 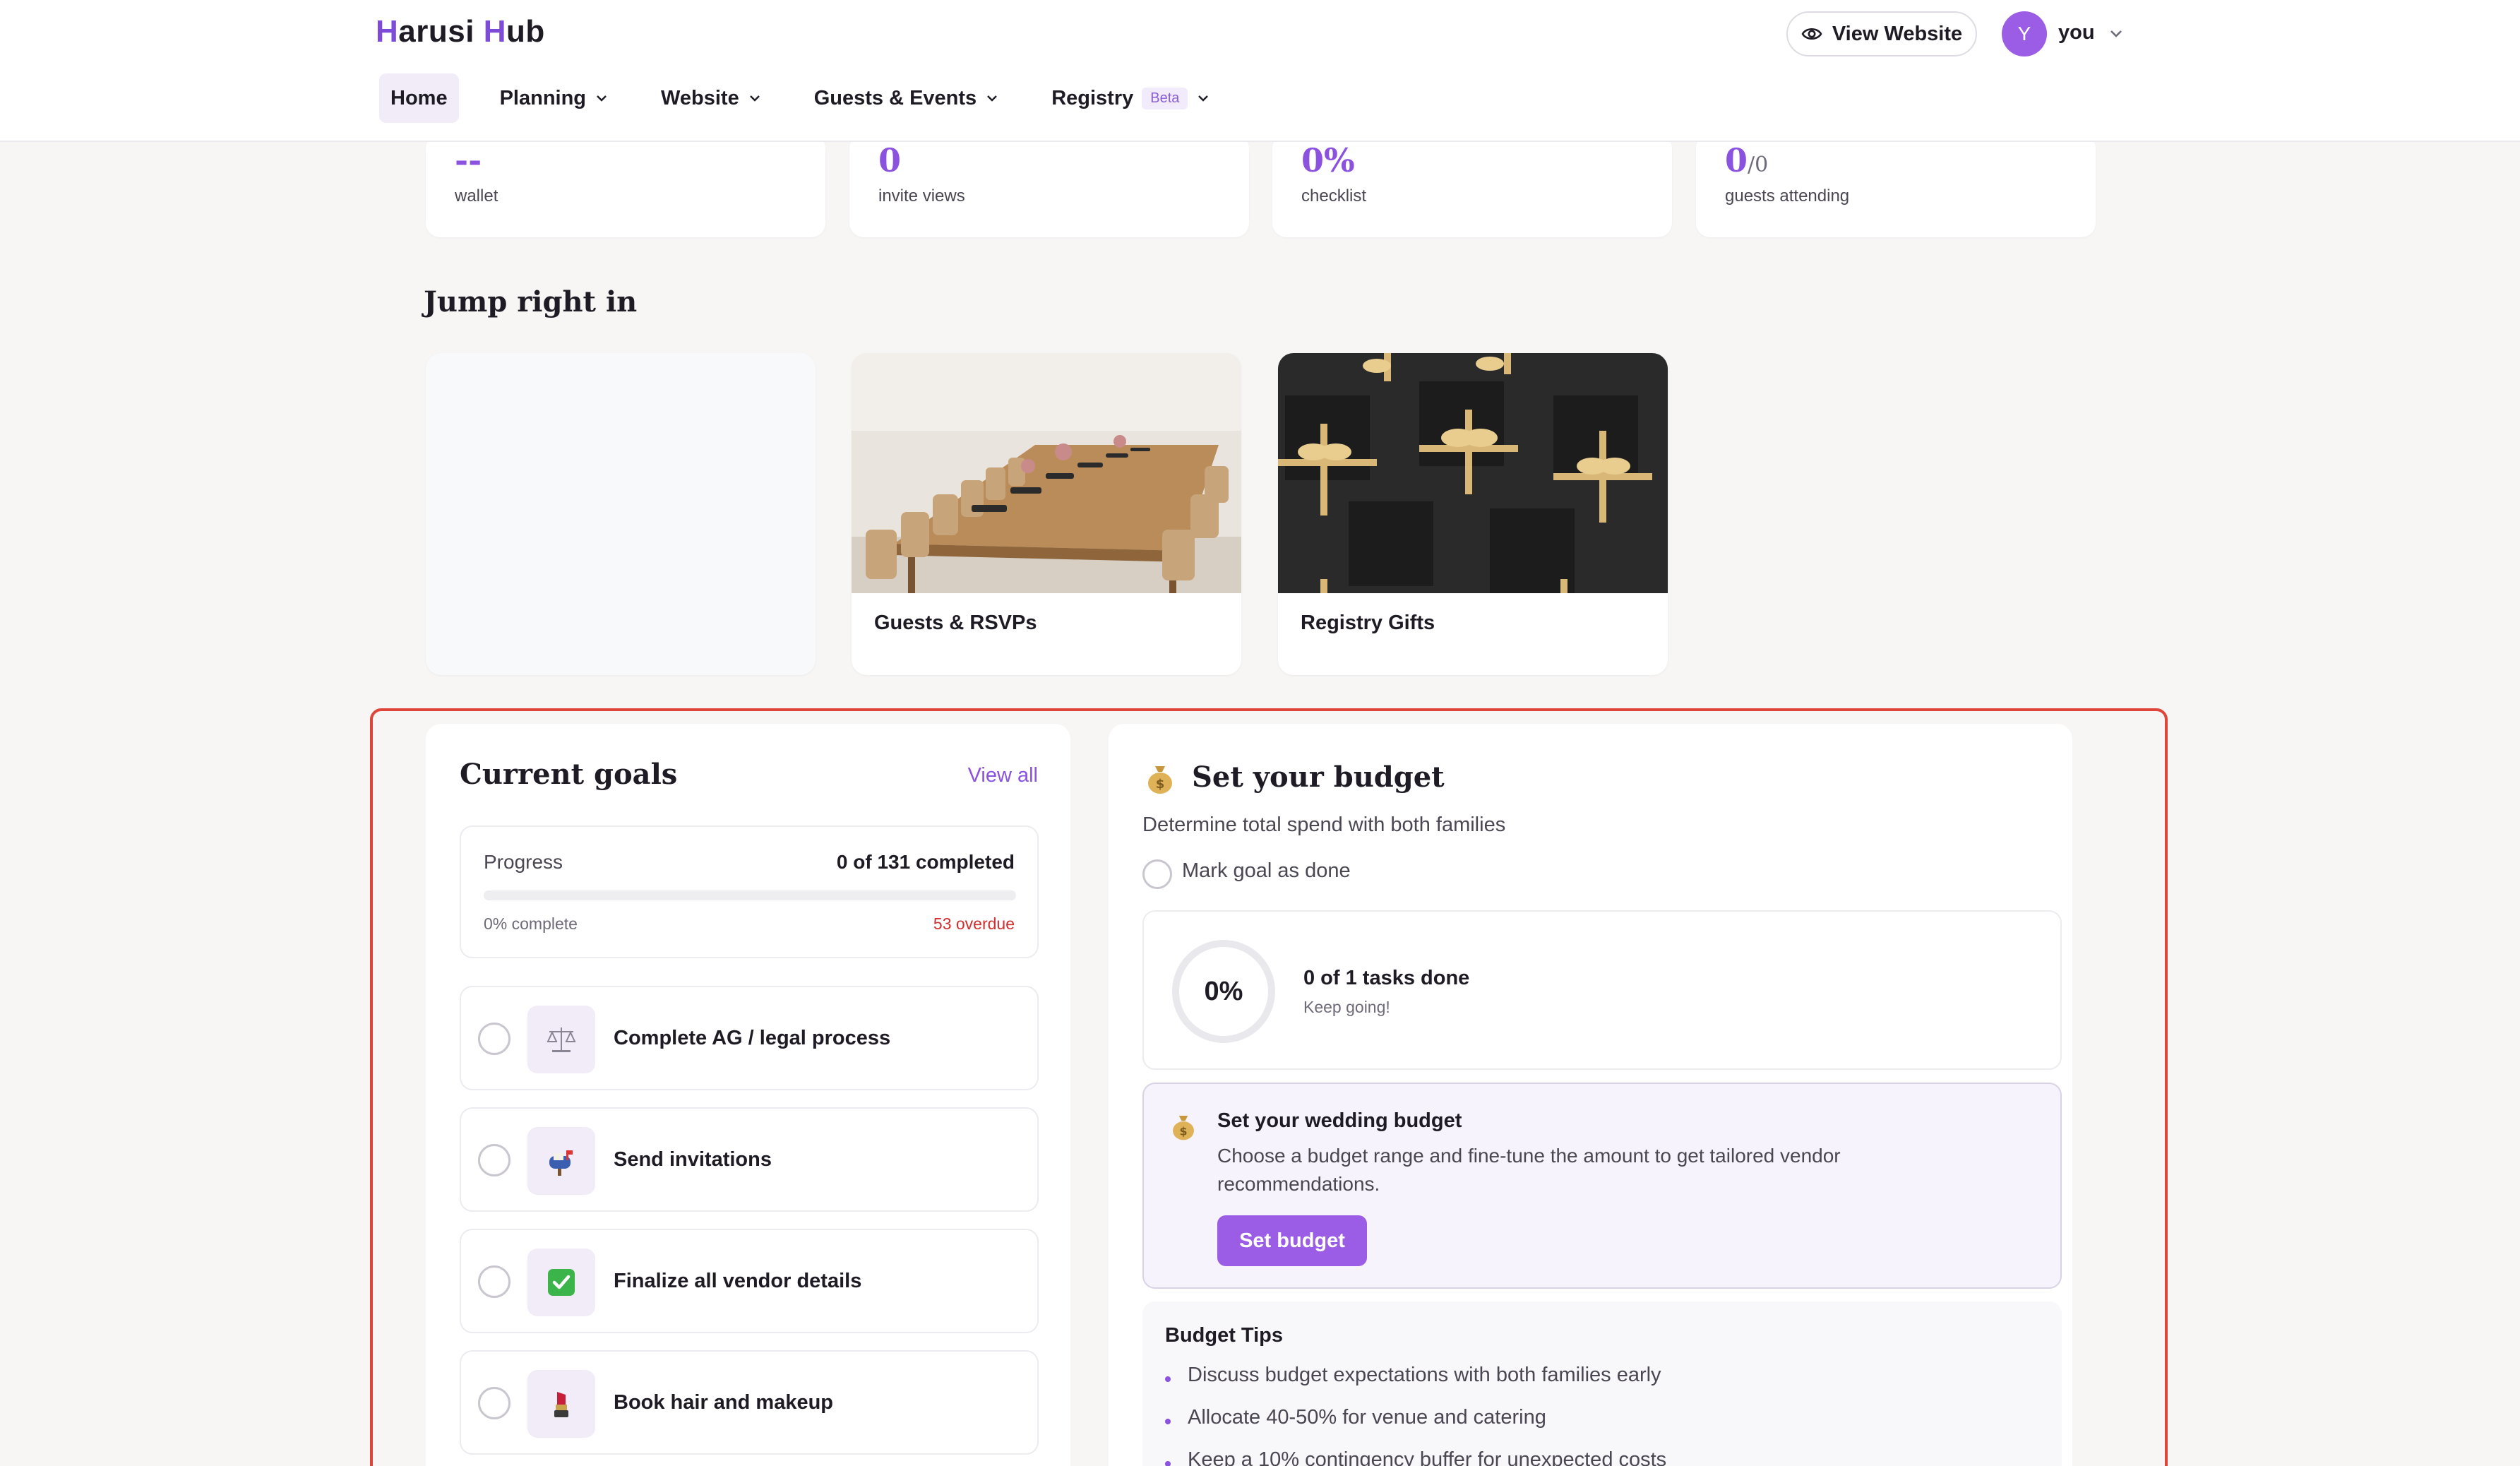 What do you see at coordinates (525, 32) in the screenshot?
I see `logo-text-right: ub` at bounding box center [525, 32].